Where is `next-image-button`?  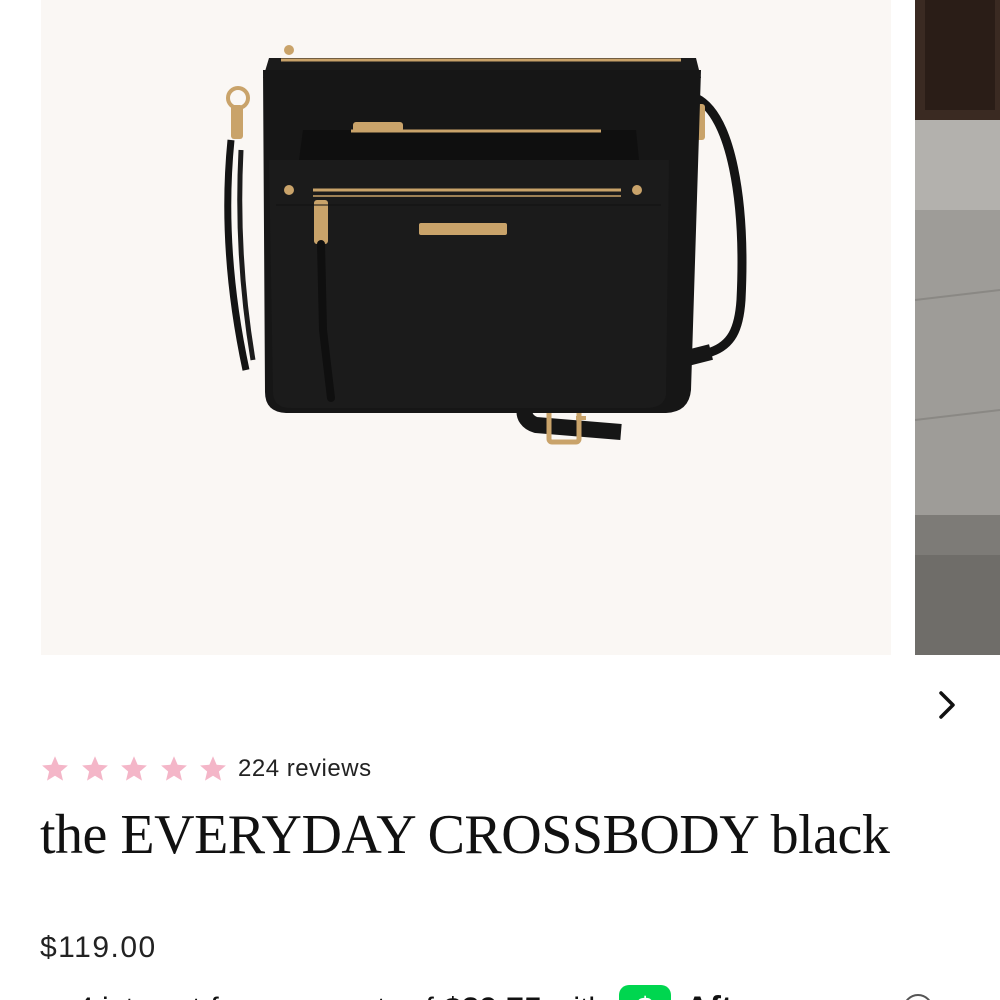 next-image-button is located at coordinates (947, 705).